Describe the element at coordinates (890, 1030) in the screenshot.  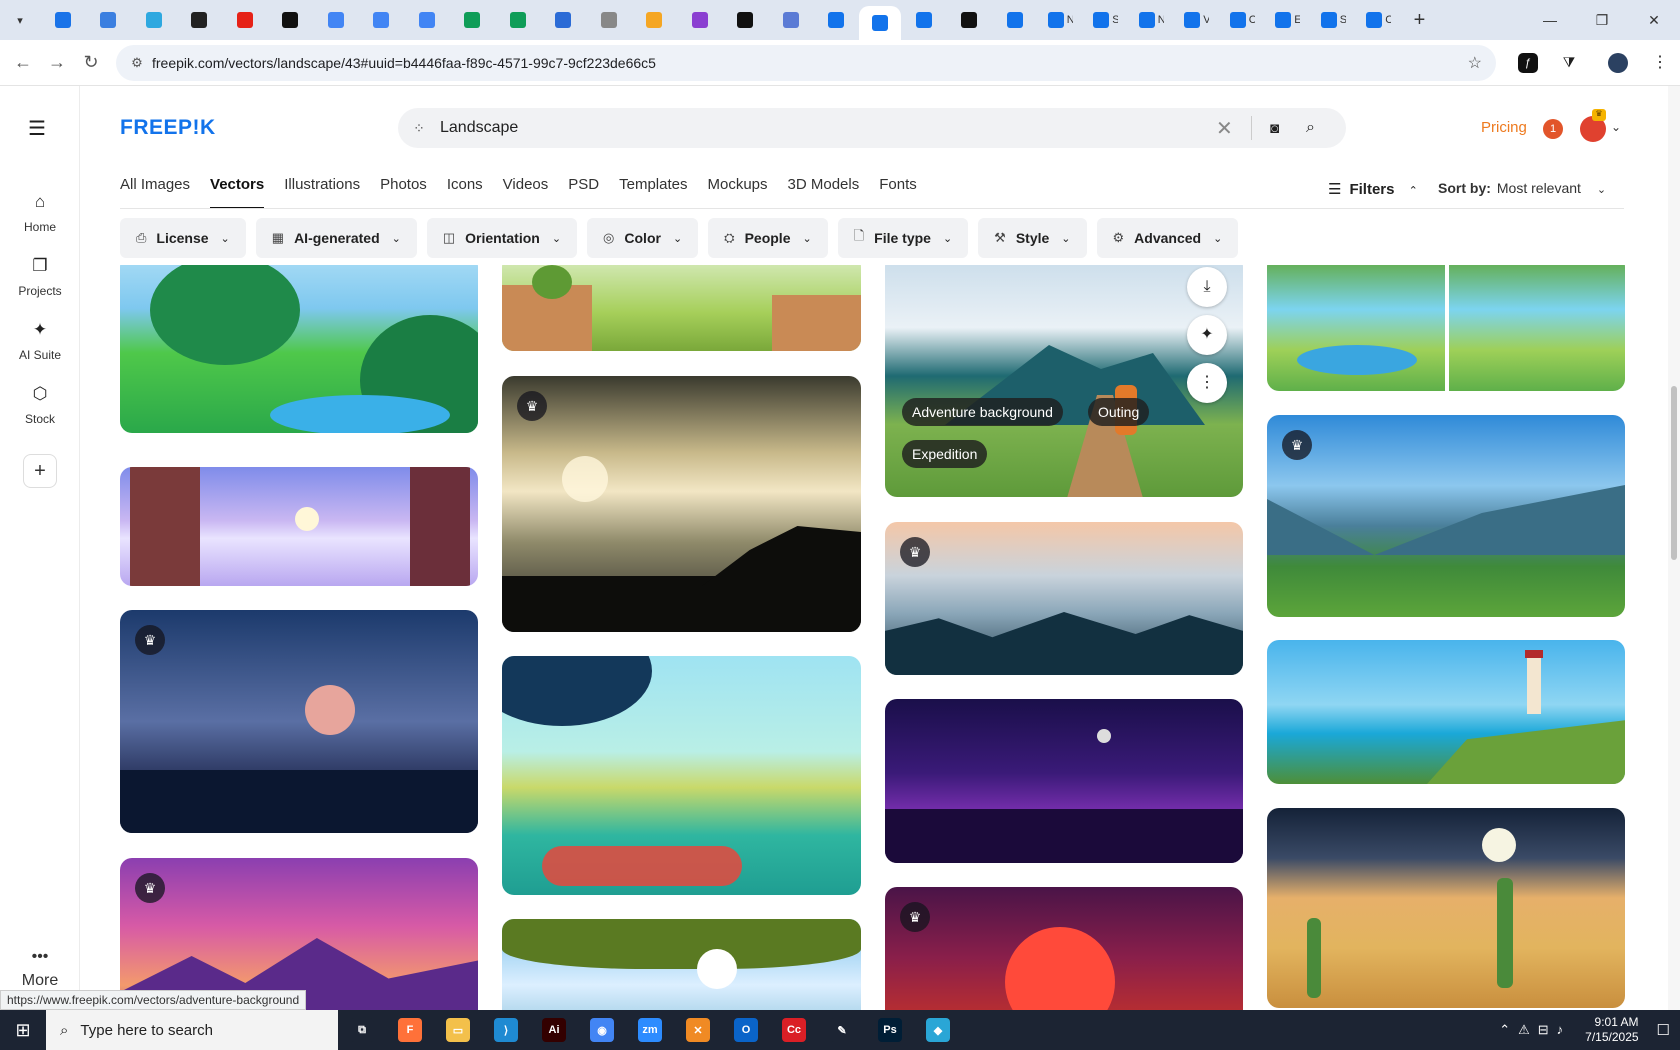
I see `photoshop-taskbar-button: Ps` at that location.